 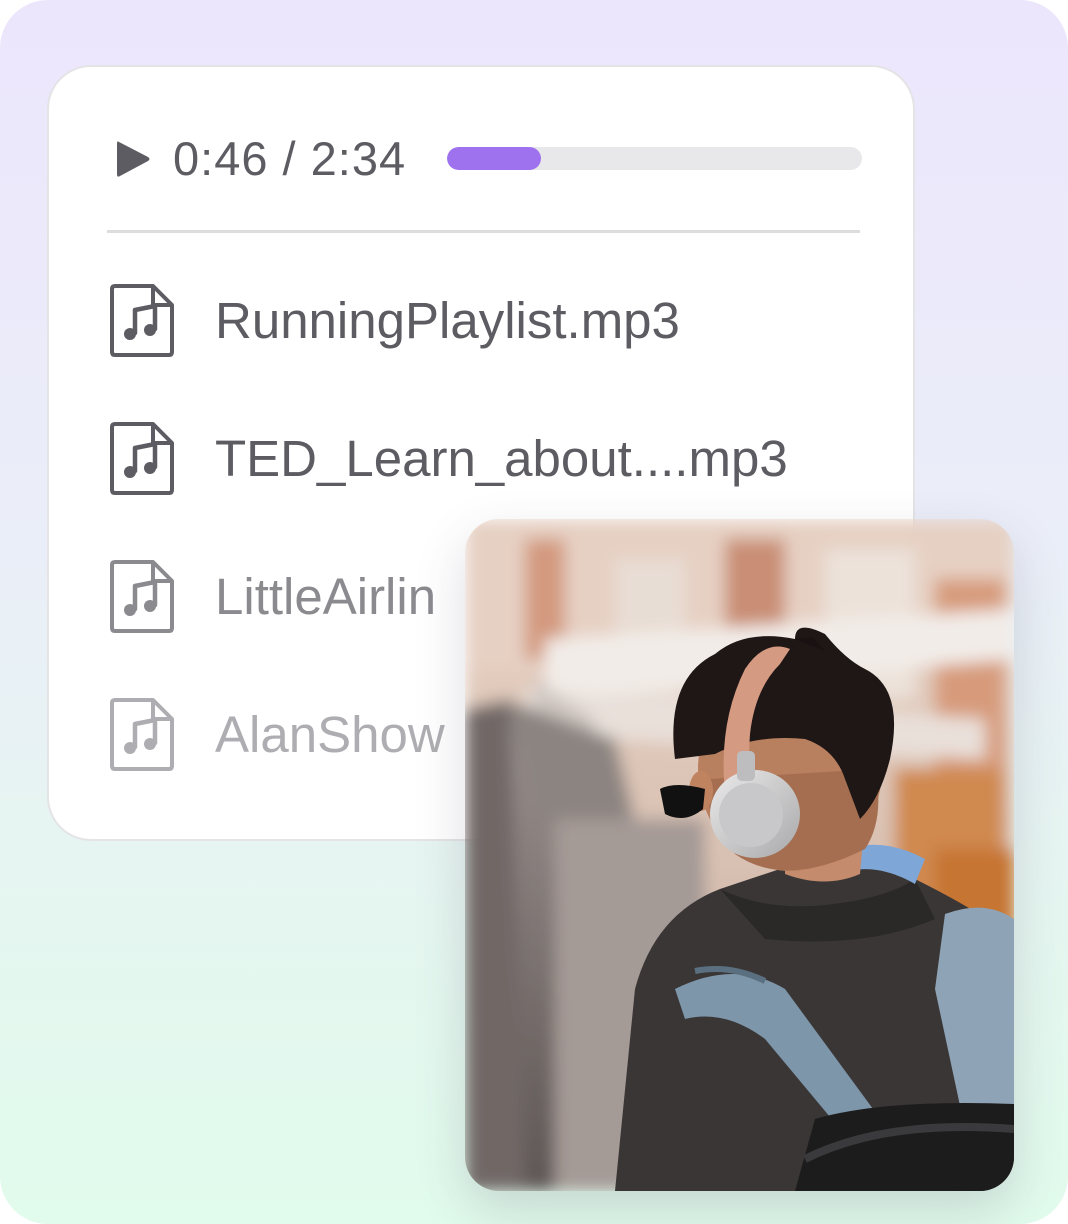 I want to click on progress-bar-fill, so click(x=494, y=158).